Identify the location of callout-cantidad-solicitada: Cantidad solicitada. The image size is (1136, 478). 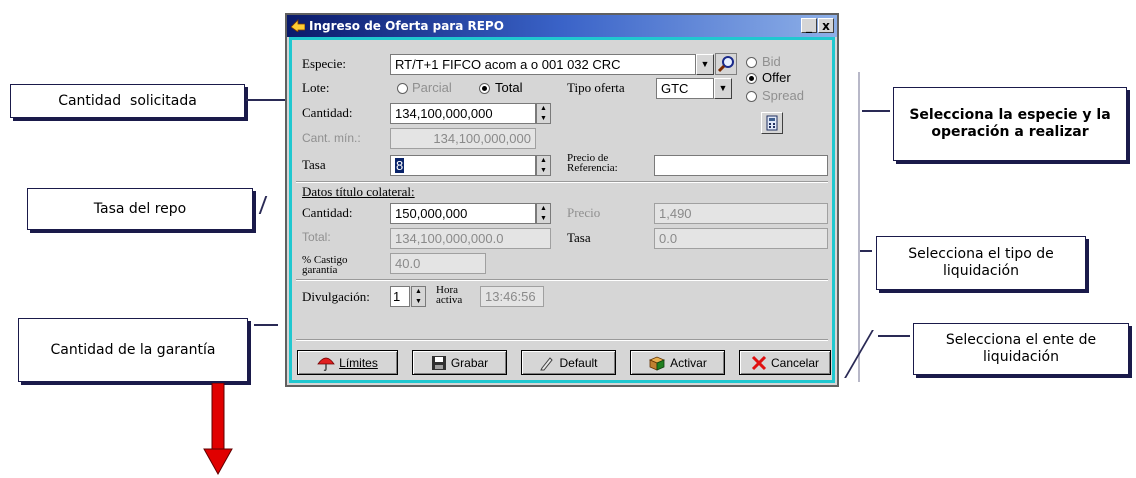
(127, 101).